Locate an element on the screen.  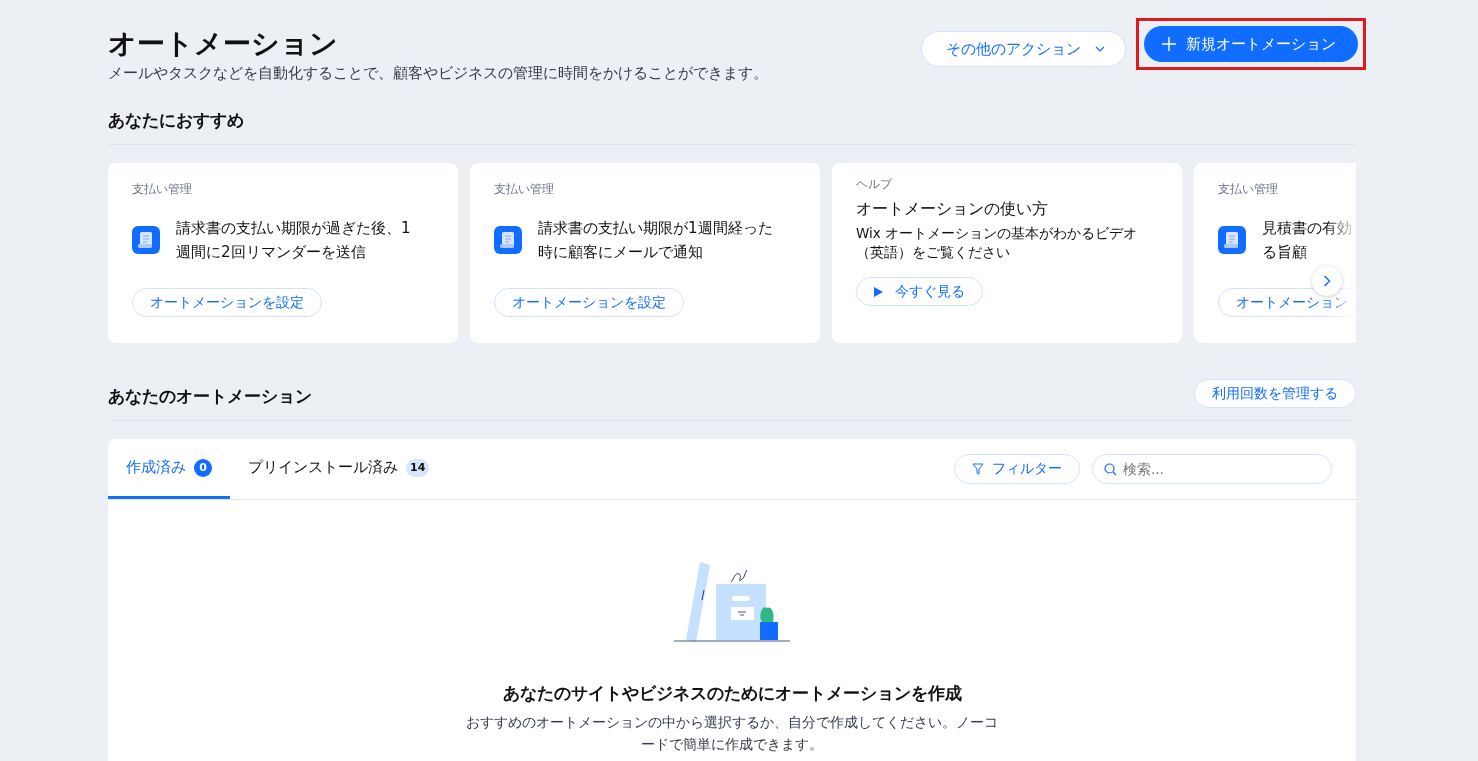
chevron-down-icon is located at coordinates (1100, 49).